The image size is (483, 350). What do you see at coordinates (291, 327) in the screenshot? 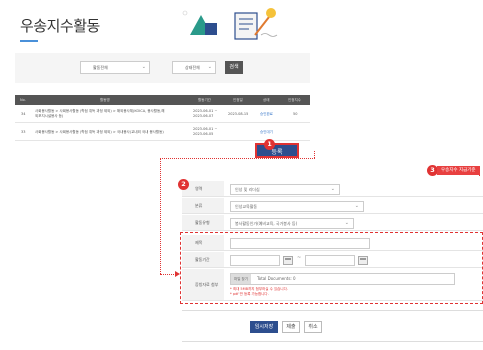
I see `submit-button: 제출` at bounding box center [291, 327].